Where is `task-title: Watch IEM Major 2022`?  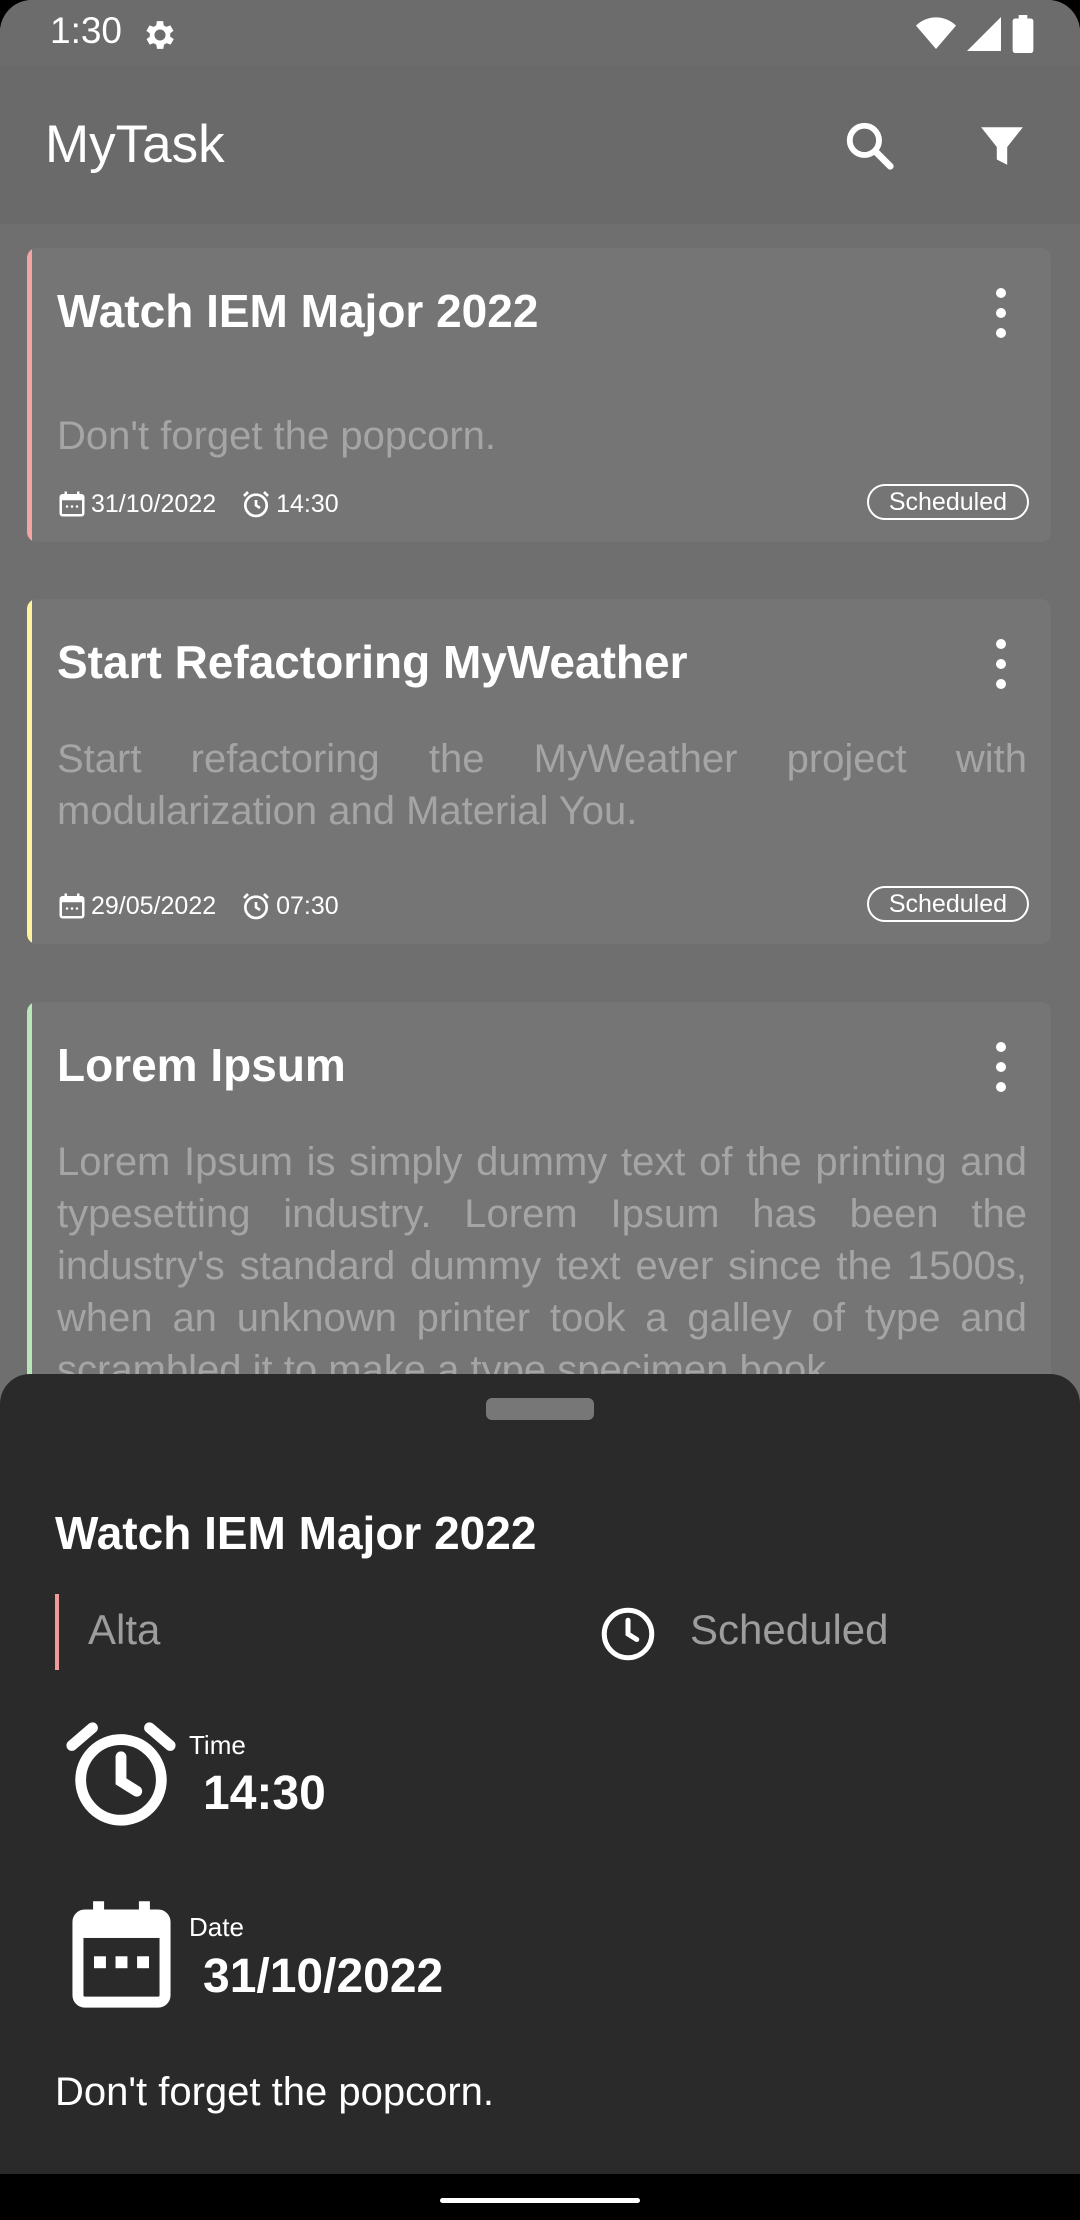 task-title: Watch IEM Major 2022 is located at coordinates (298, 311).